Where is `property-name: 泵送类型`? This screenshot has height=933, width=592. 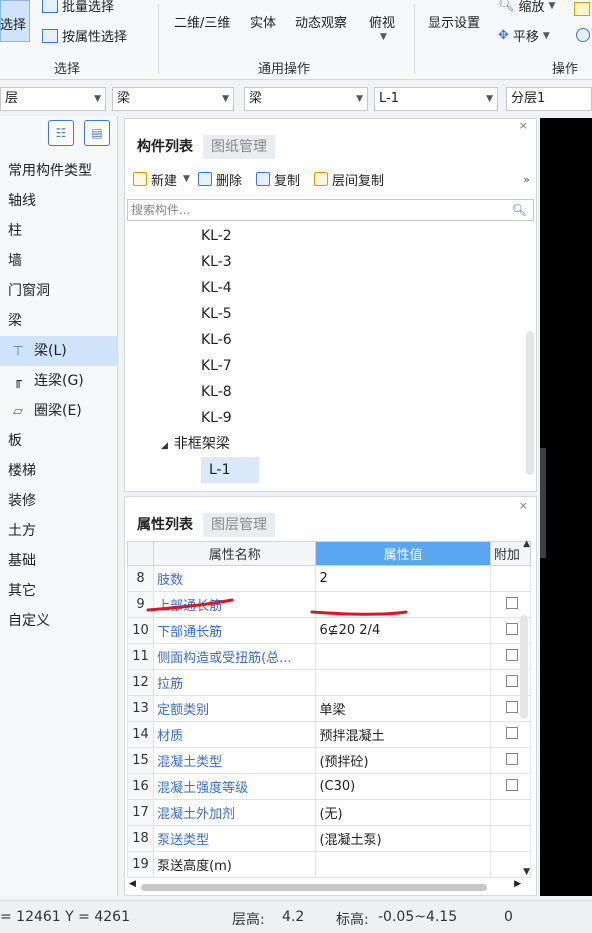
property-name: 泵送类型 is located at coordinates (235, 838).